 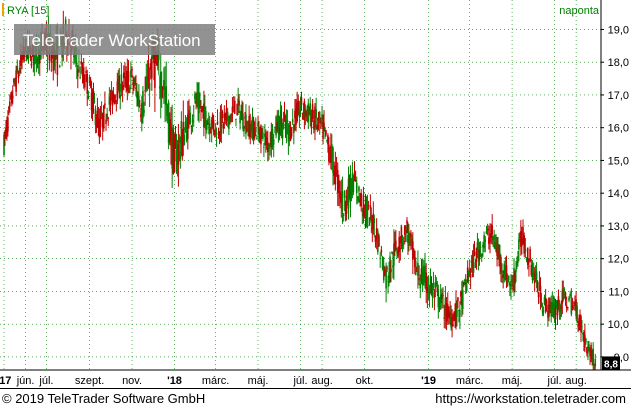 I want to click on website-link: https://workstation.teletrader.com, so click(x=530, y=398).